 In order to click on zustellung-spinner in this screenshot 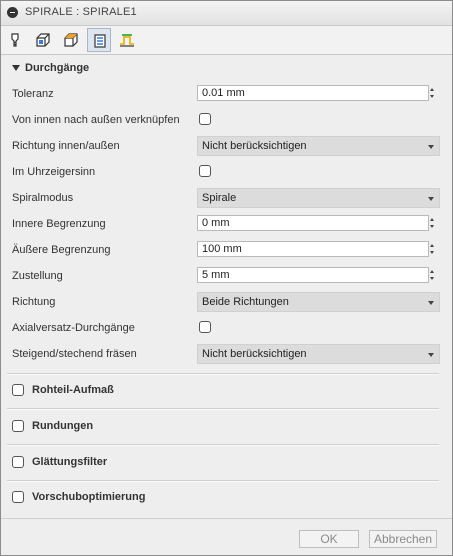, I will do `click(433, 275)`.